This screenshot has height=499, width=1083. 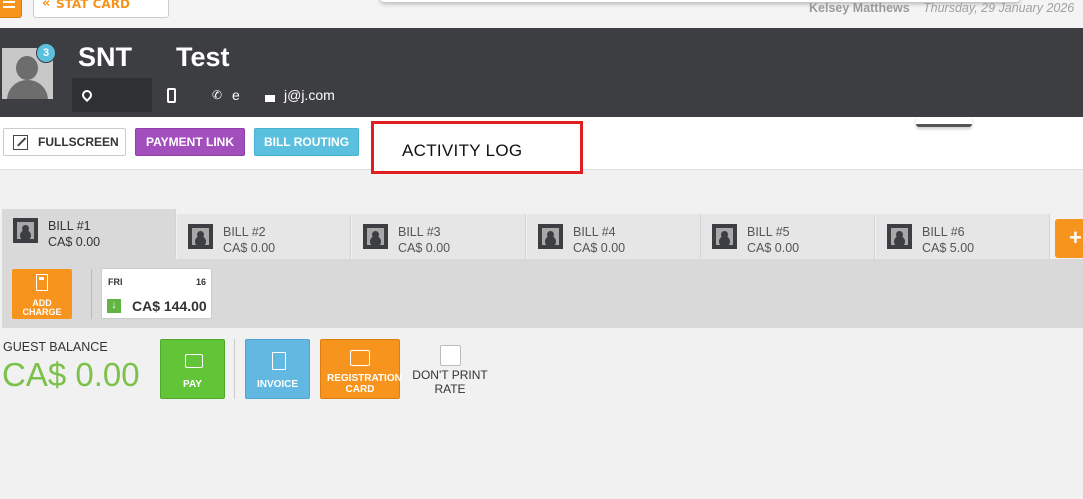 I want to click on guest-phone: e, so click(x=236, y=95).